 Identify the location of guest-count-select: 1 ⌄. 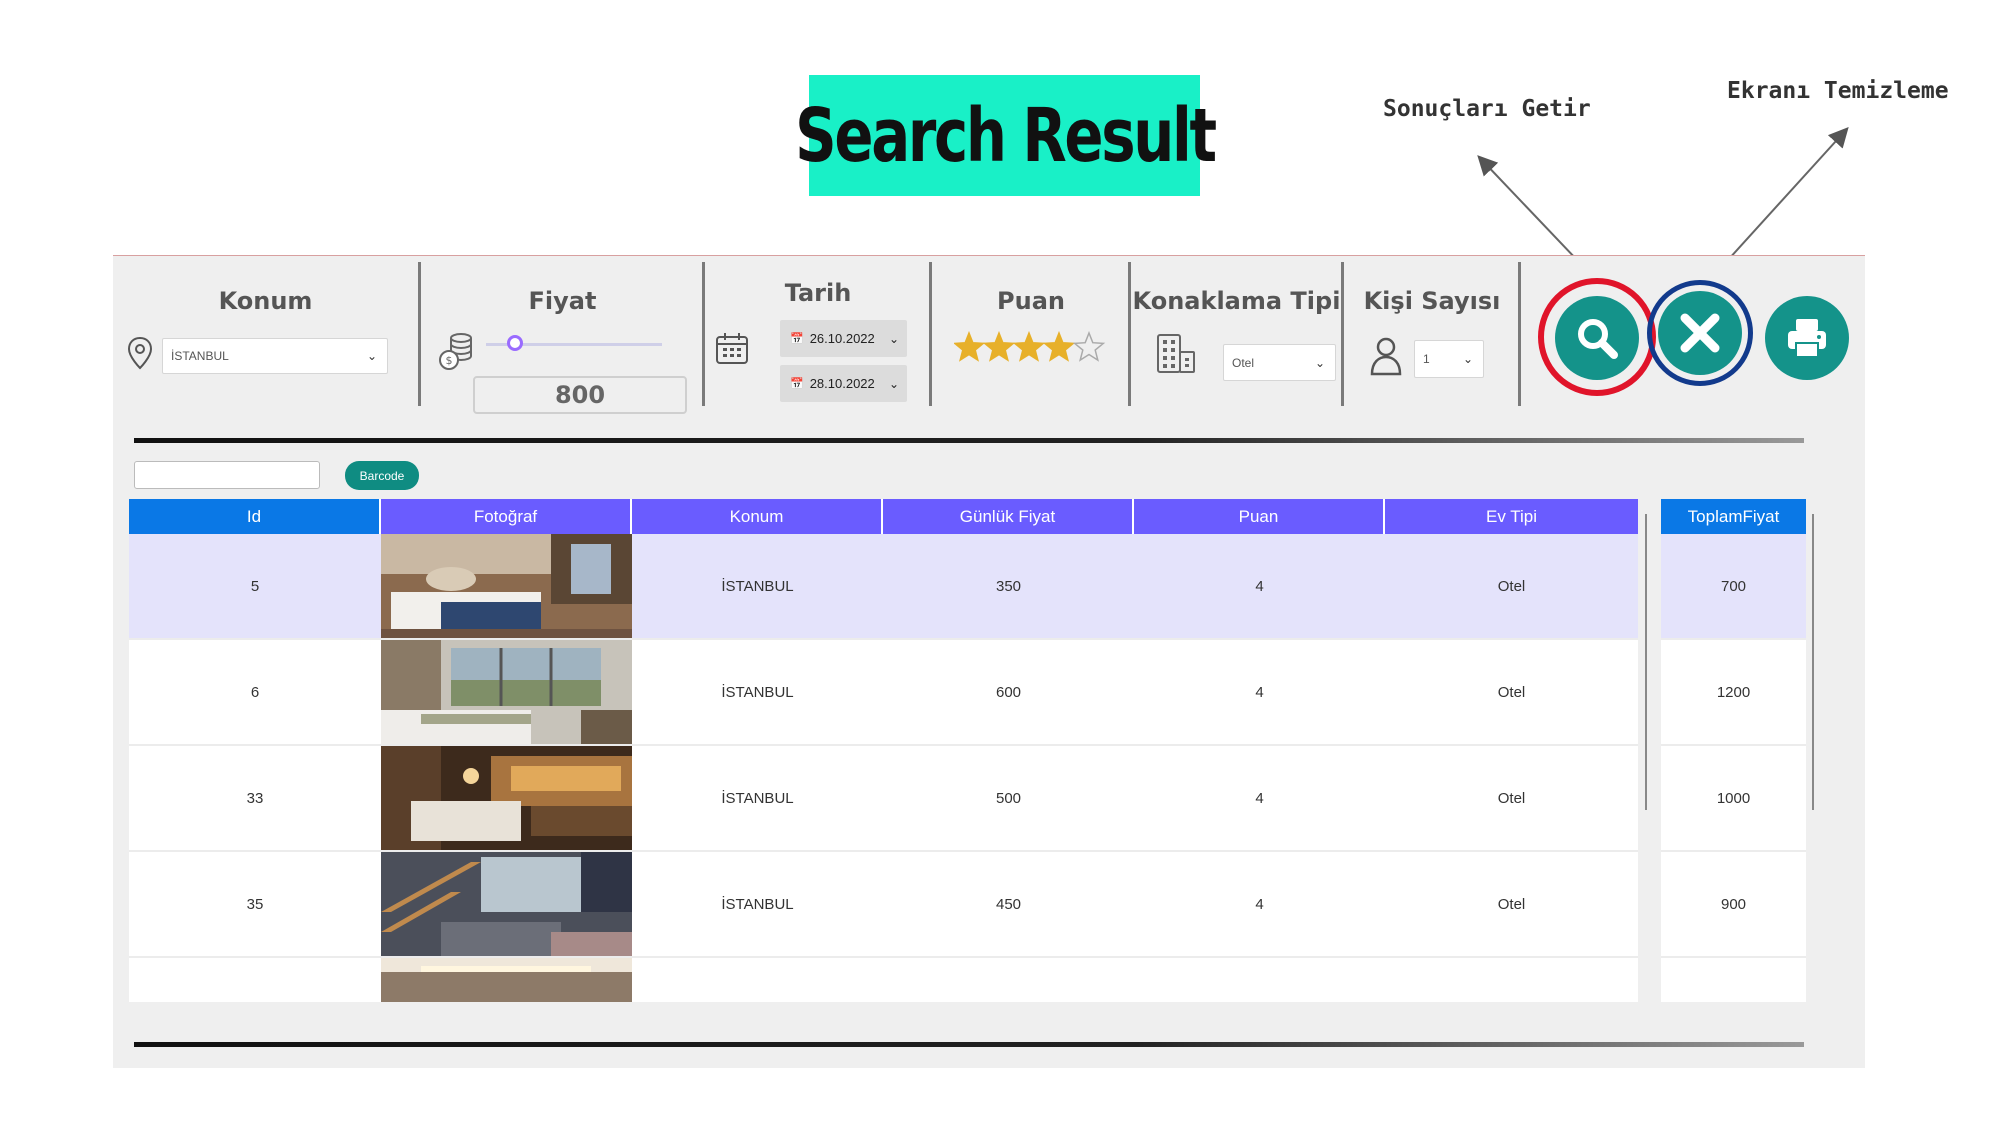
(1449, 359).